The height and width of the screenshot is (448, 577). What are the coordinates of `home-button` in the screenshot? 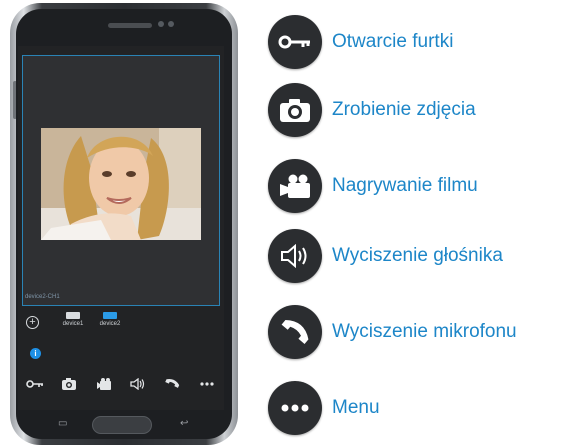 It's located at (122, 425).